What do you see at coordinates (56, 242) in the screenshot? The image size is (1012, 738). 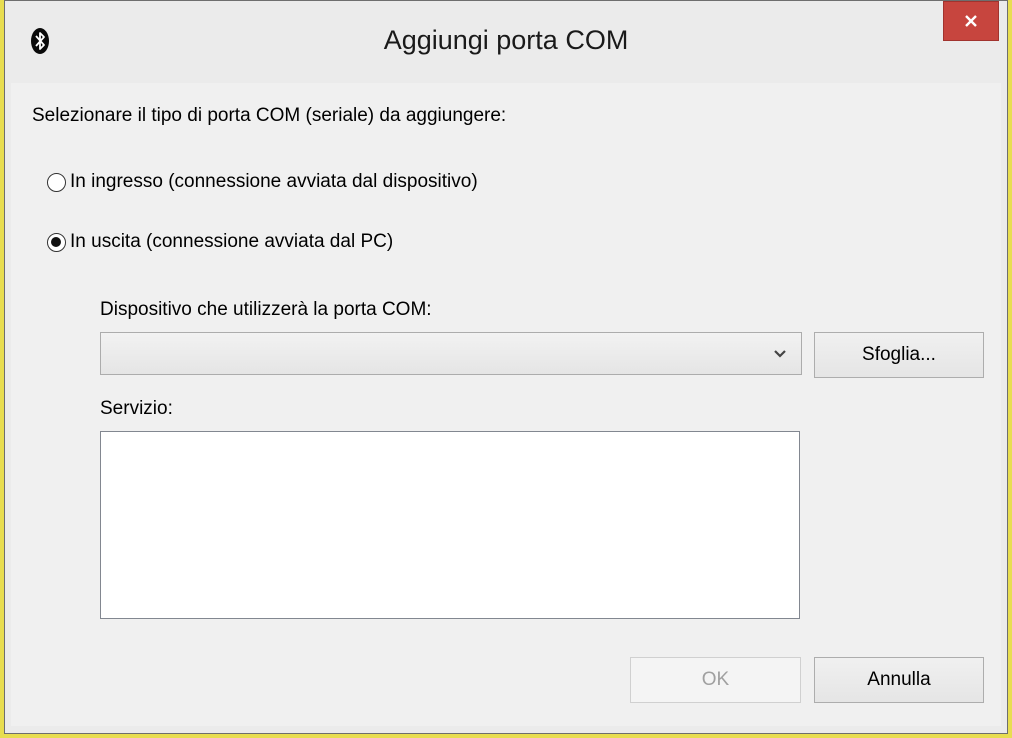 I see `radio-outgoing-button` at bounding box center [56, 242].